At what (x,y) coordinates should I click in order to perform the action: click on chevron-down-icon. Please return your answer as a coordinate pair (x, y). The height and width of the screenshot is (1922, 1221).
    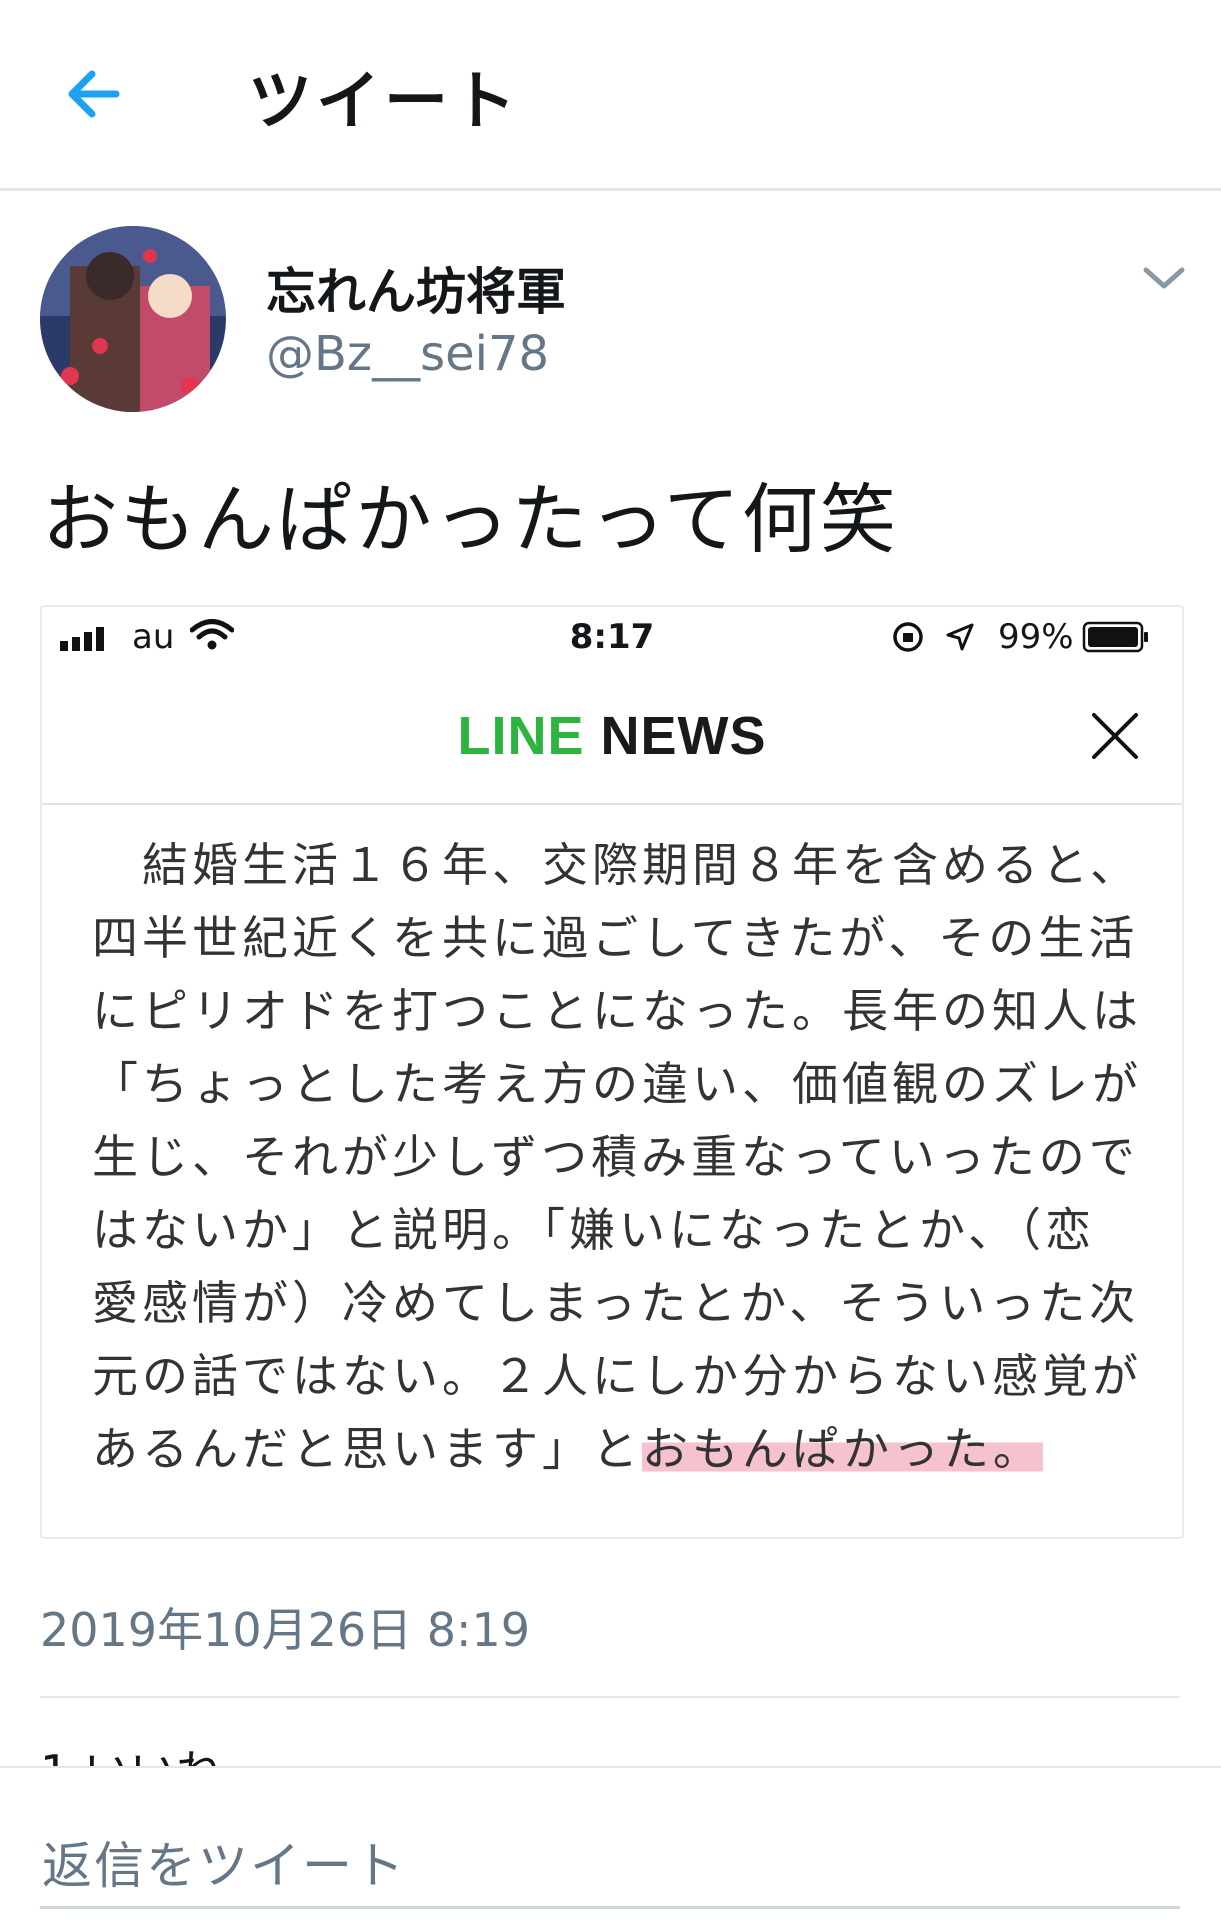
    Looking at the image, I should click on (1164, 278).